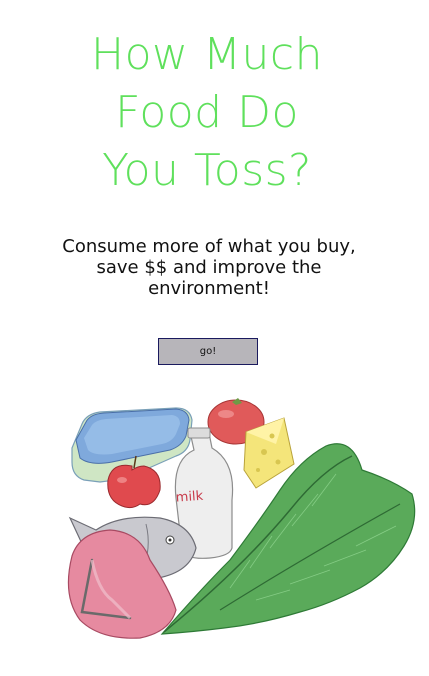  What do you see at coordinates (207, 170) in the screenshot?
I see `title-line-3: You Toss?` at bounding box center [207, 170].